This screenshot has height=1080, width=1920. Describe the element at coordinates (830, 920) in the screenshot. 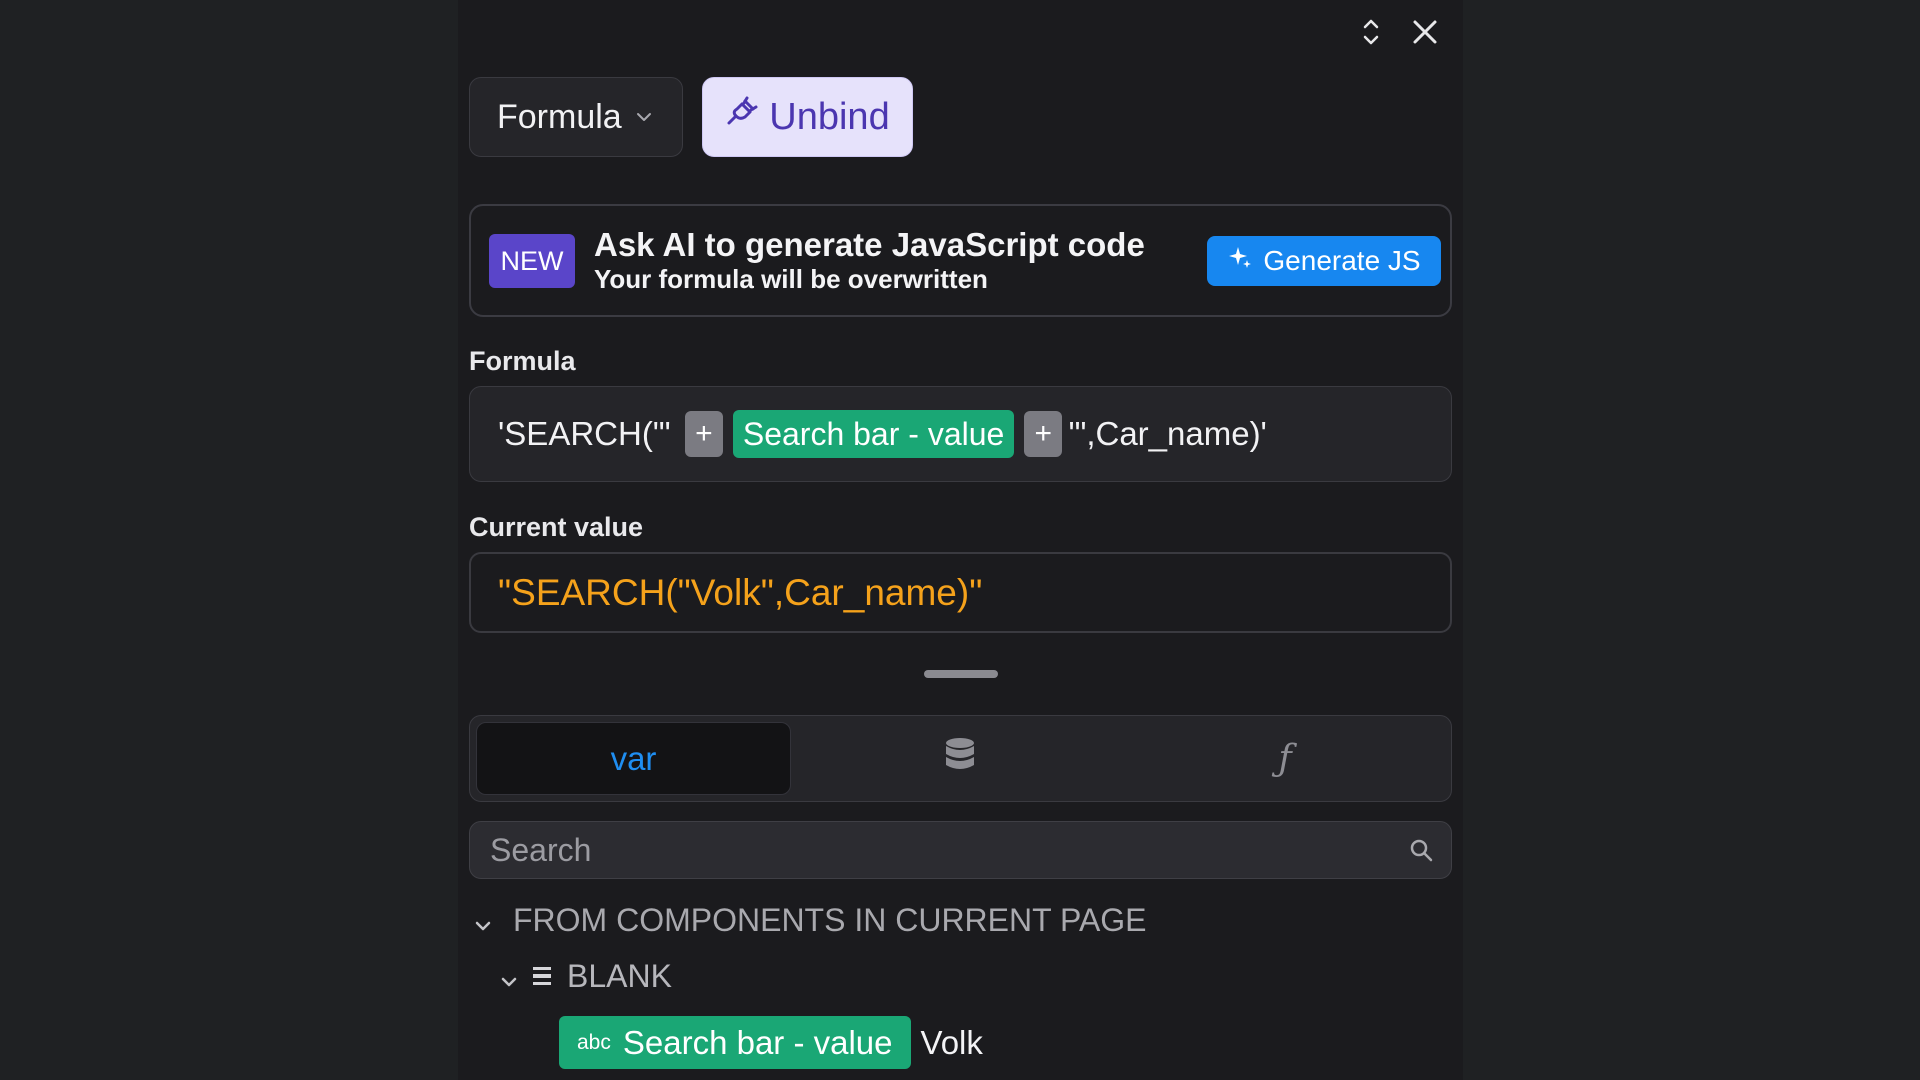

I see `tree-group-label: FROM COMPONENTS IN CURRENT PAGE` at that location.